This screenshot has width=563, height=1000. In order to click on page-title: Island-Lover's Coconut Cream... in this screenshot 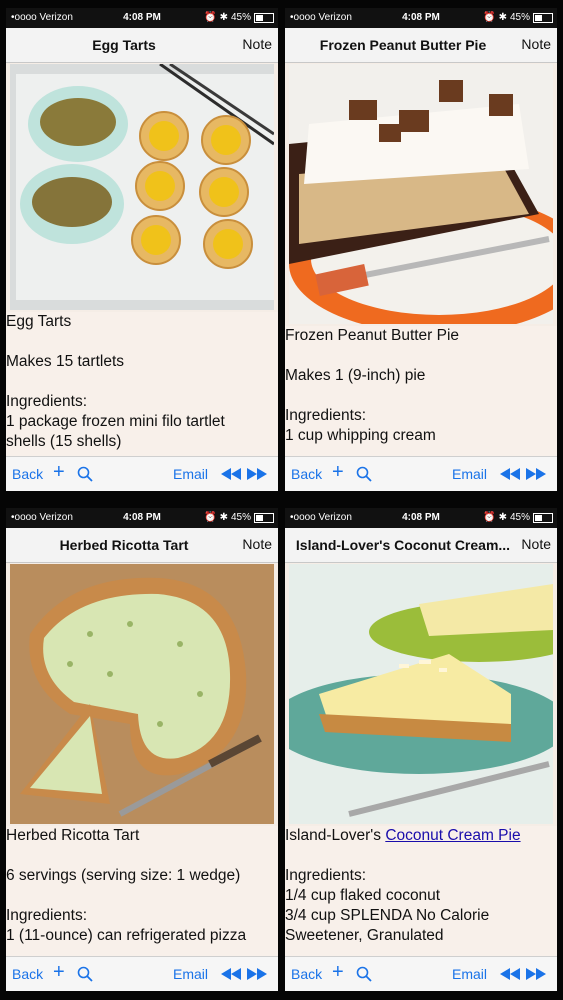, I will do `click(403, 545)`.